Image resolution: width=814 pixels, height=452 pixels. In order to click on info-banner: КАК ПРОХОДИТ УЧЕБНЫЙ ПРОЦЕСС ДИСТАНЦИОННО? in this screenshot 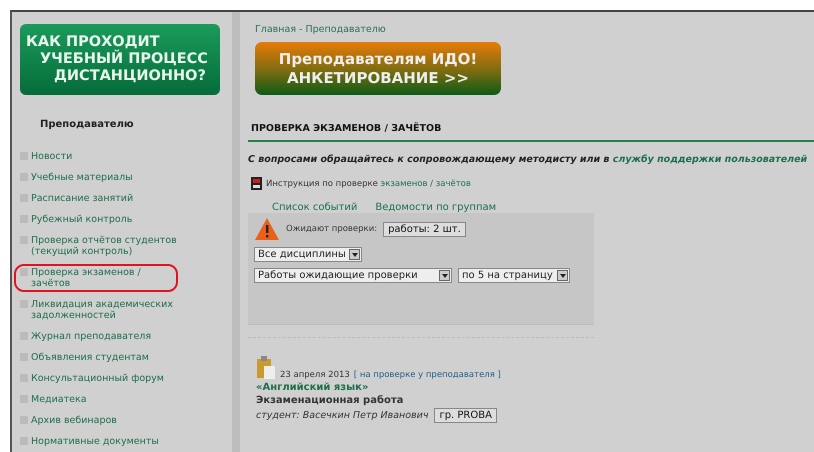, I will do `click(120, 59)`.